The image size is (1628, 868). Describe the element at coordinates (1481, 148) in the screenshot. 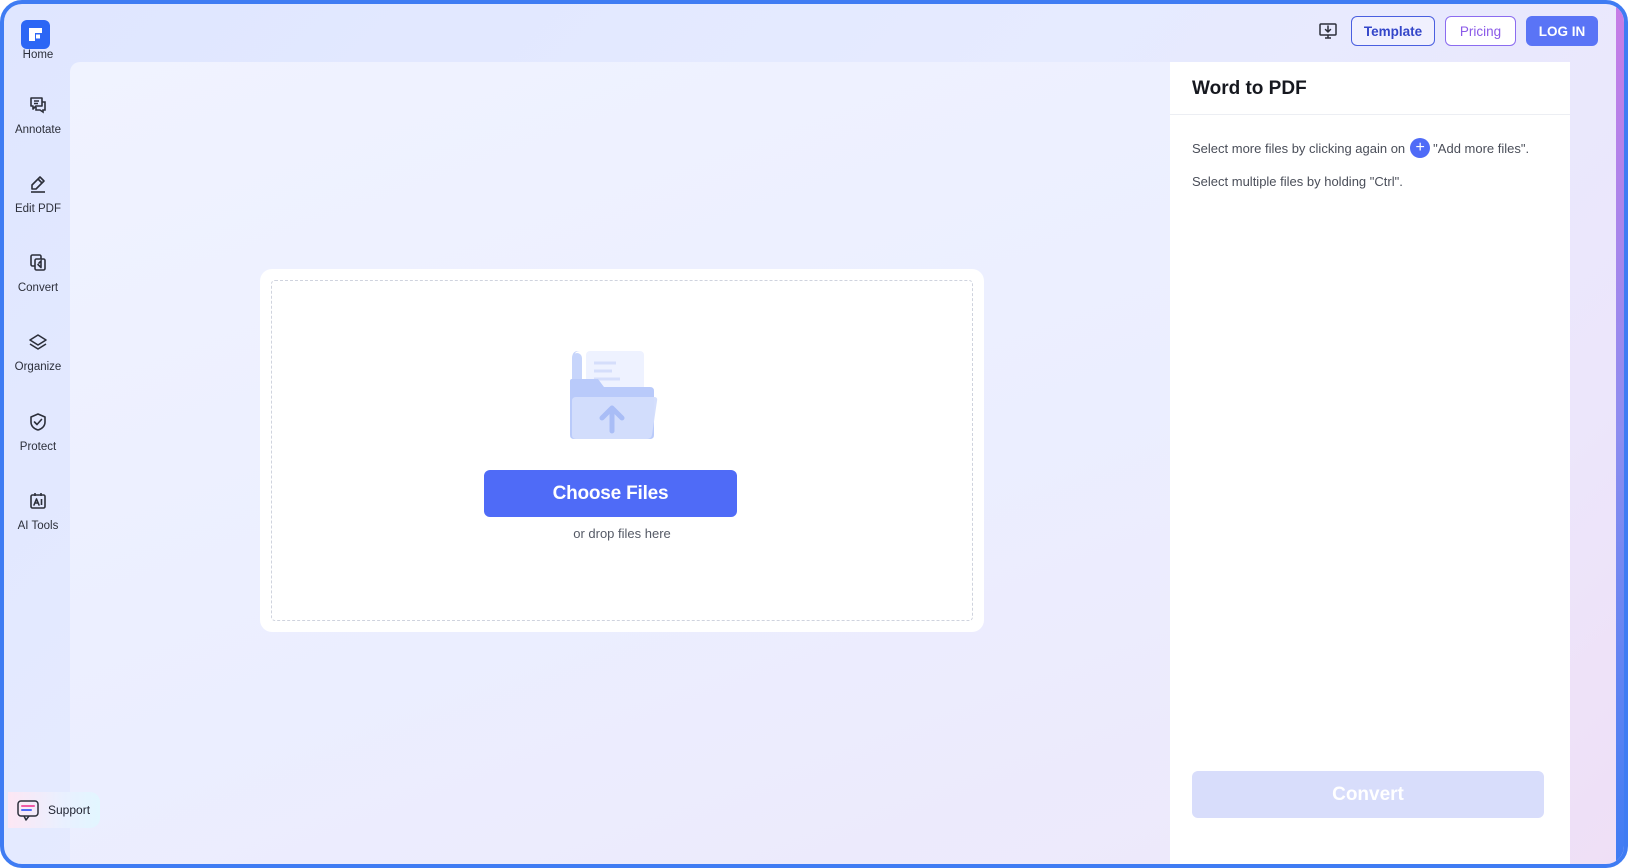

I see `instruction-text: "Add more files".` at that location.